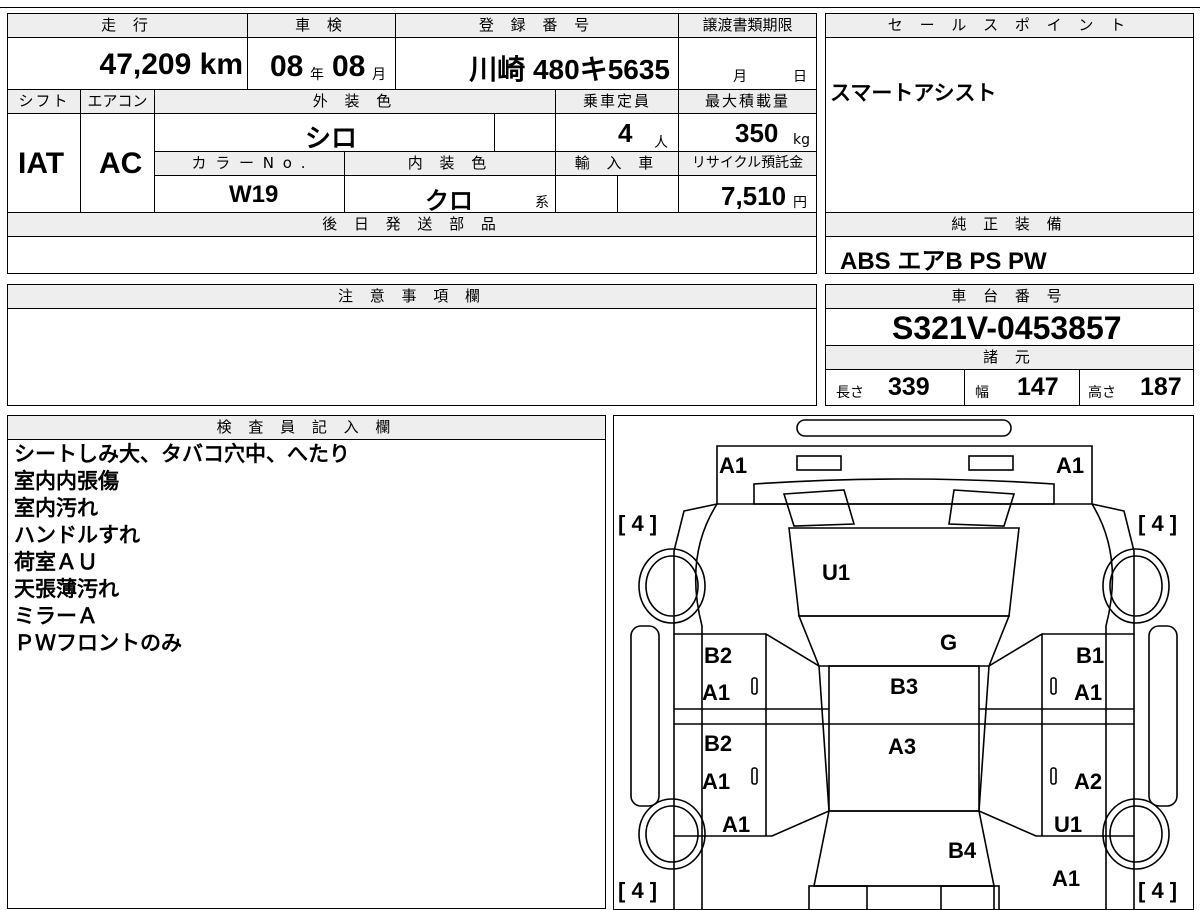 This screenshot has width=1200, height=910. I want to click on left-side-rail, so click(645, 716).